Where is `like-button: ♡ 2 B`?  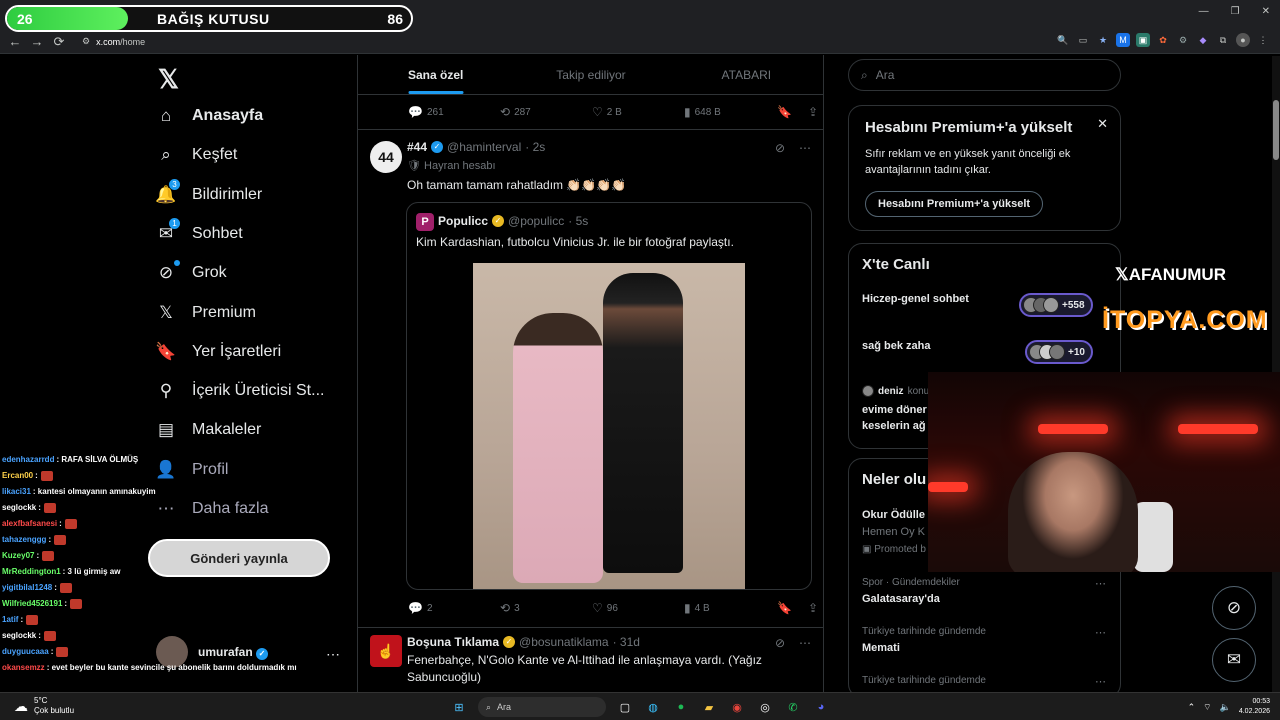
like-button: ♡ 2 B is located at coordinates (638, 112).